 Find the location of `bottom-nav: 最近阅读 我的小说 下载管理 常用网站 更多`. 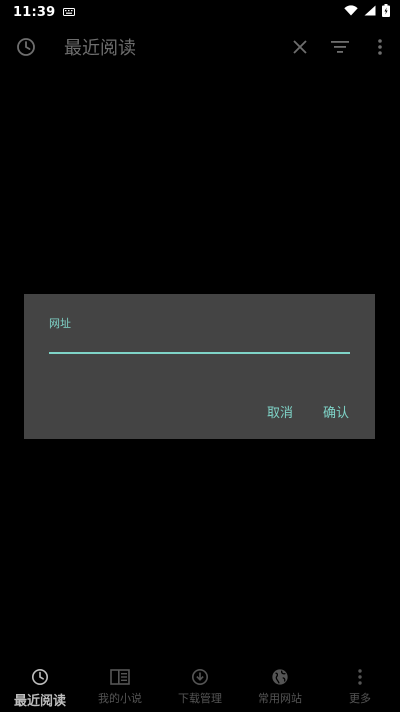

bottom-nav: 最近阅读 我的小说 下载管理 常用网站 更多 is located at coordinates (200, 688).